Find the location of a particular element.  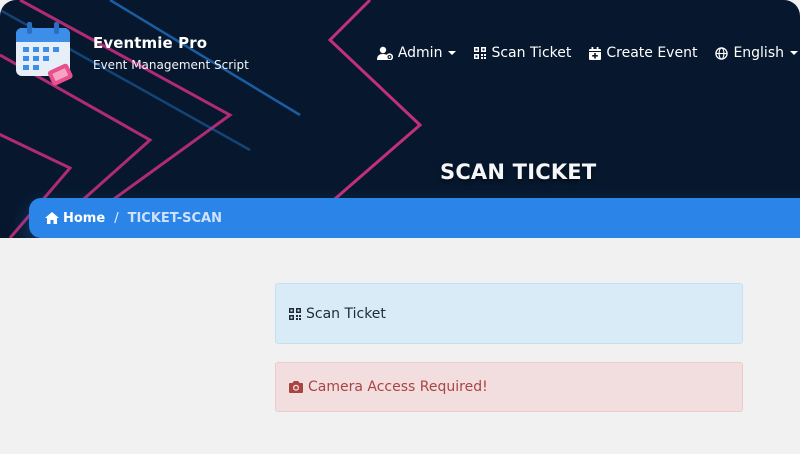

scan-ticket-panel-label: Scan Ticket is located at coordinates (346, 313).